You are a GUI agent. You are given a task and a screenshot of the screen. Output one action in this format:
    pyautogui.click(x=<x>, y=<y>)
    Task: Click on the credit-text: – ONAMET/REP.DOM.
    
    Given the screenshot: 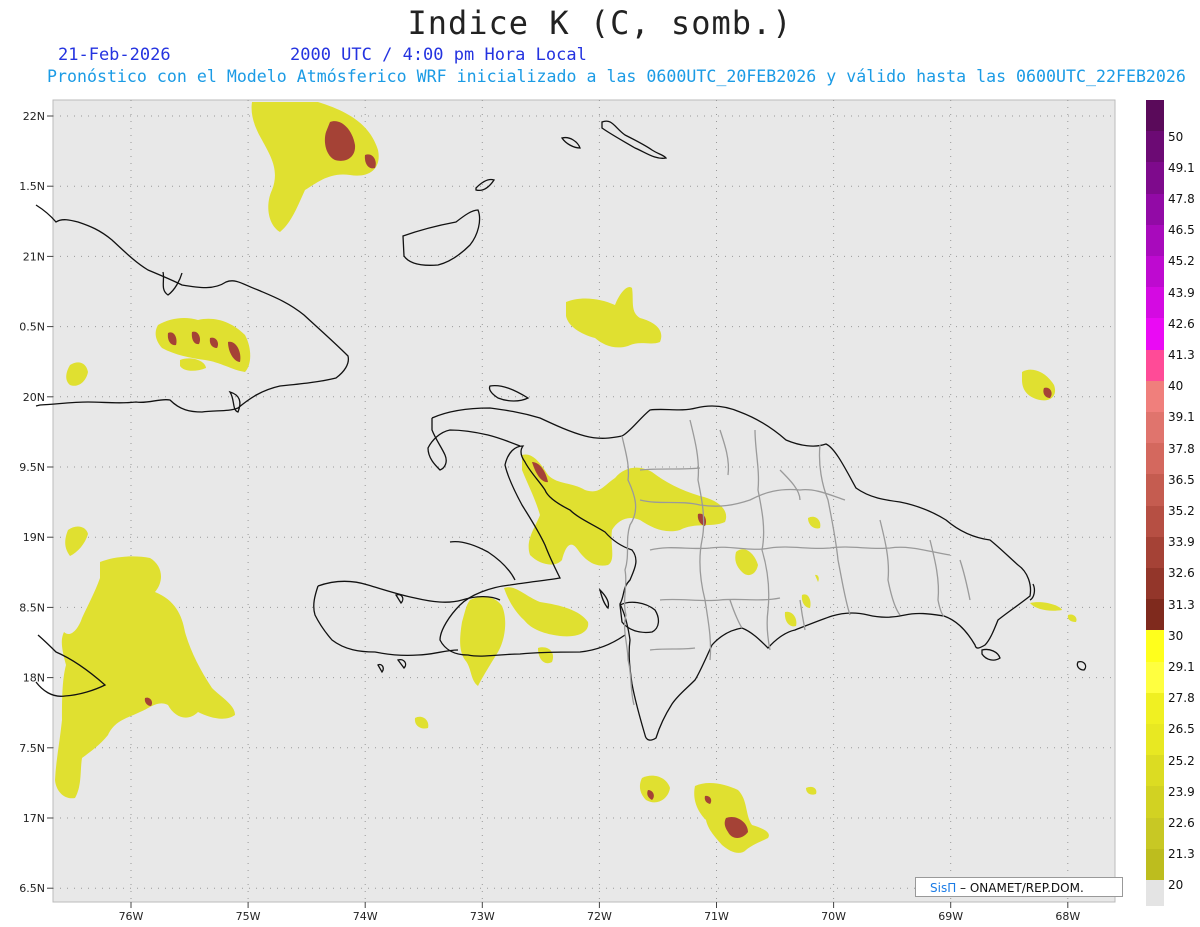 What is the action you would take?
    pyautogui.click(x=1020, y=888)
    